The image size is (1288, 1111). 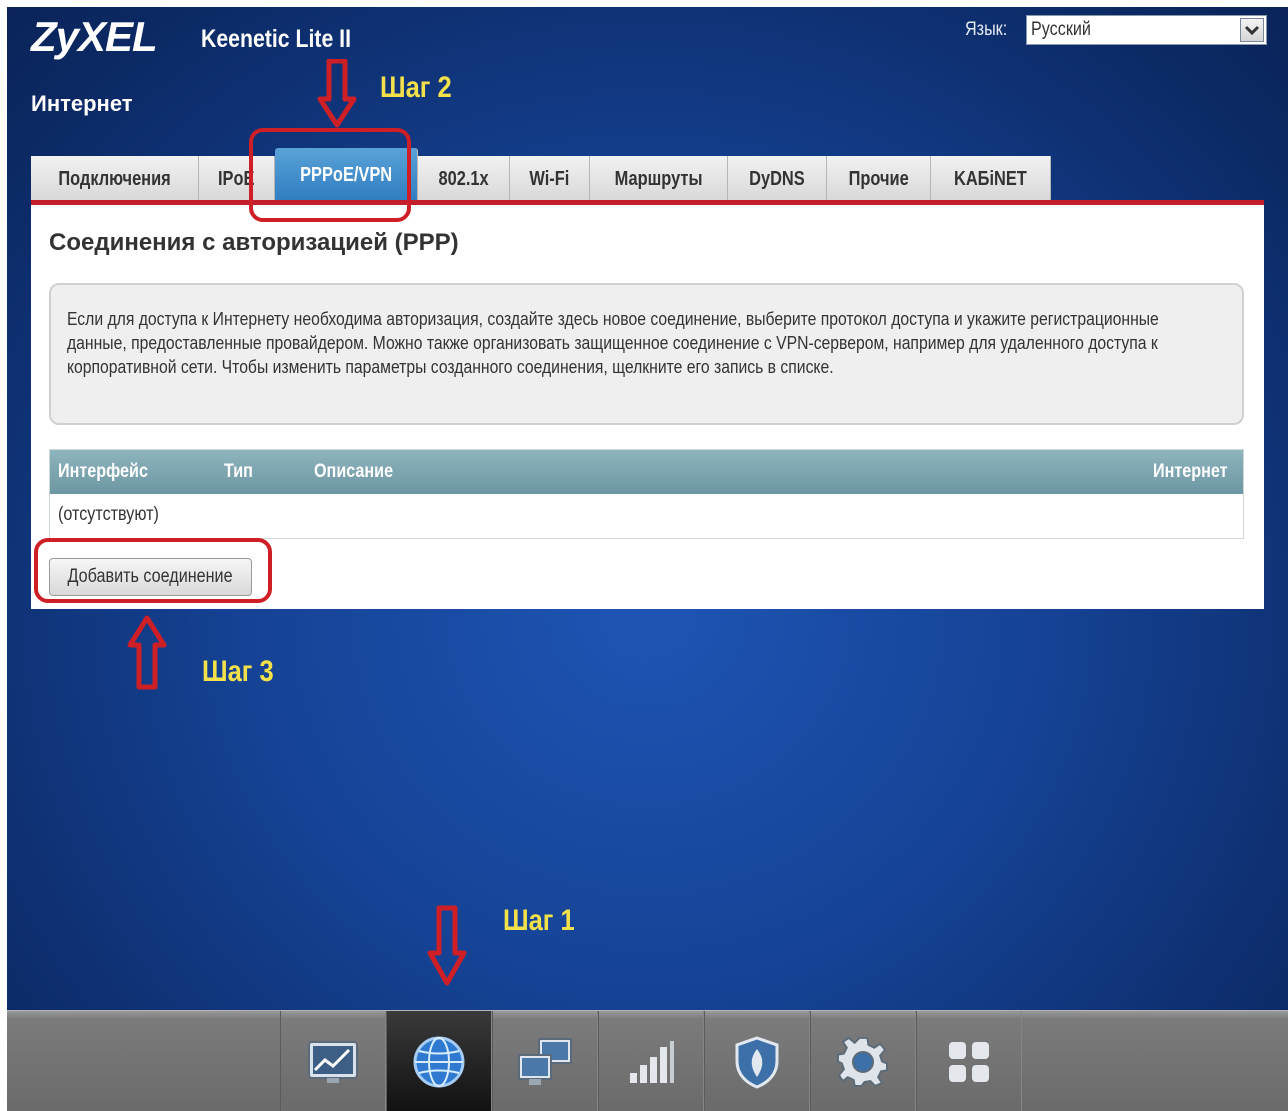 I want to click on step1-label: Шаг 1, so click(x=539, y=920).